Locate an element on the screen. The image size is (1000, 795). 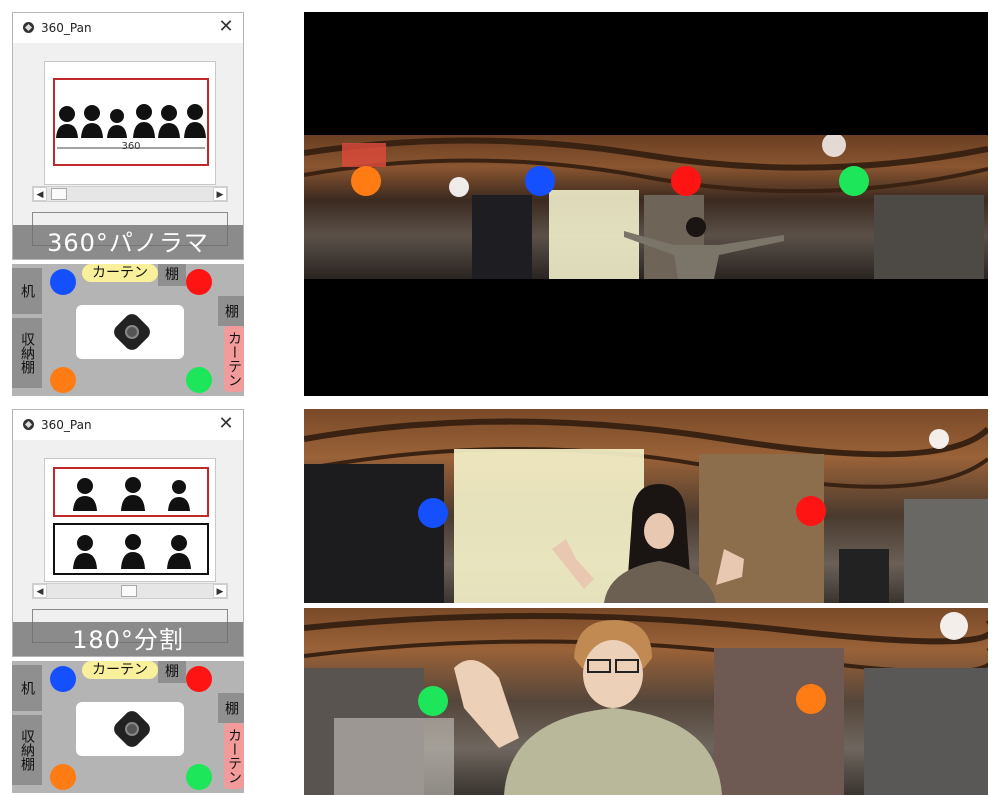
room-map-bottom: カーテン 棚 机 収納棚 棚 カーテン is located at coordinates (128, 727).